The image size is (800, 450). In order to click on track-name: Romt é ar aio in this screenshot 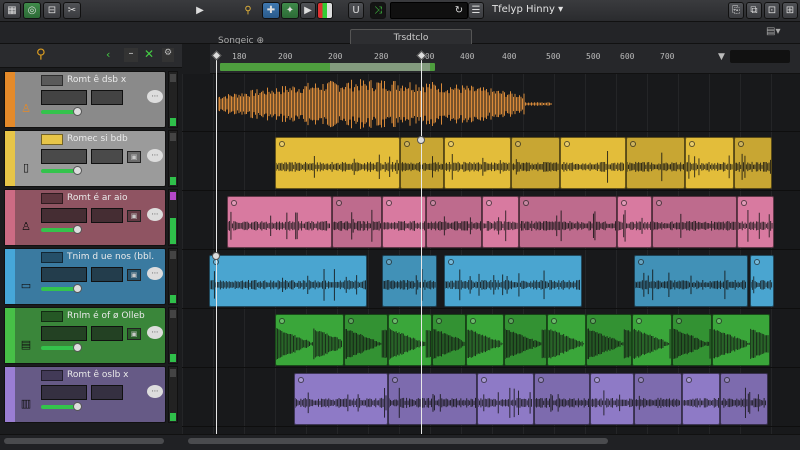, I will do `click(97, 198)`.